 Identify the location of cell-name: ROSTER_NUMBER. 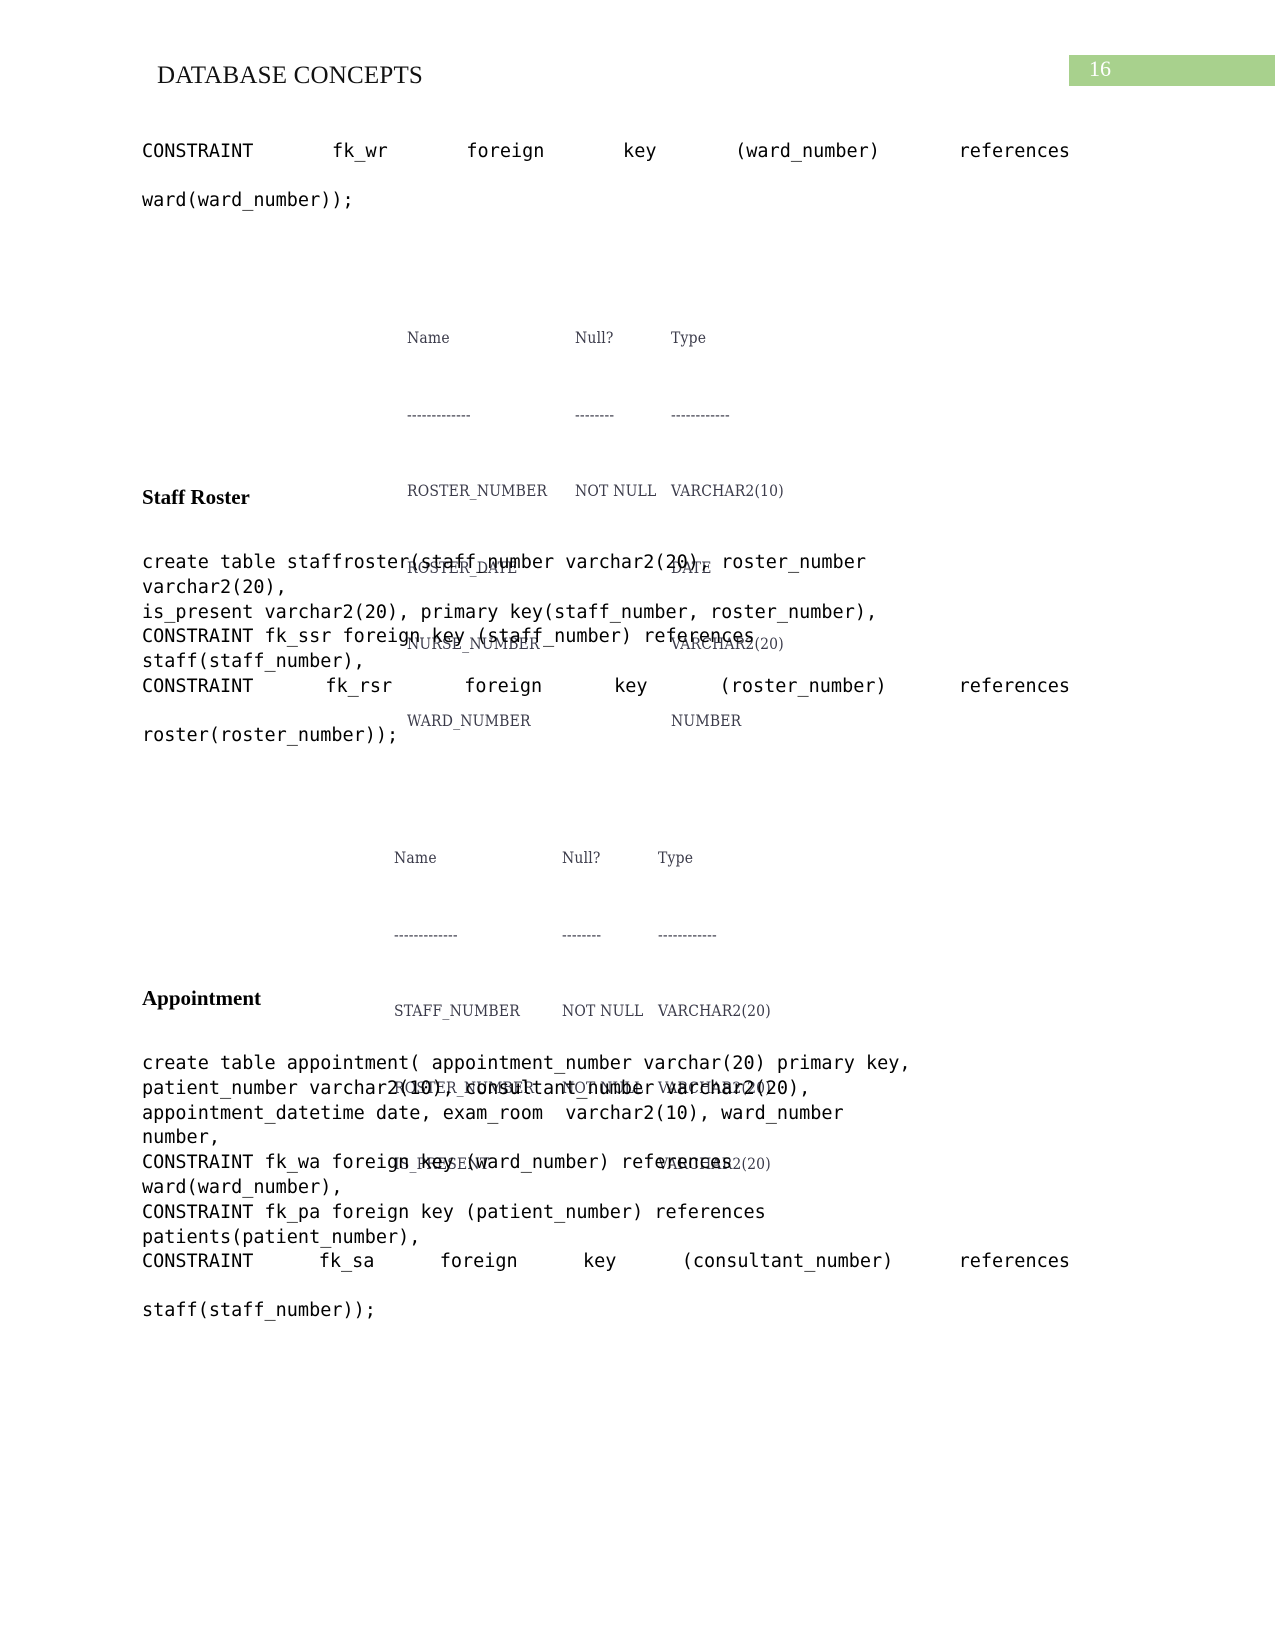
(477, 491).